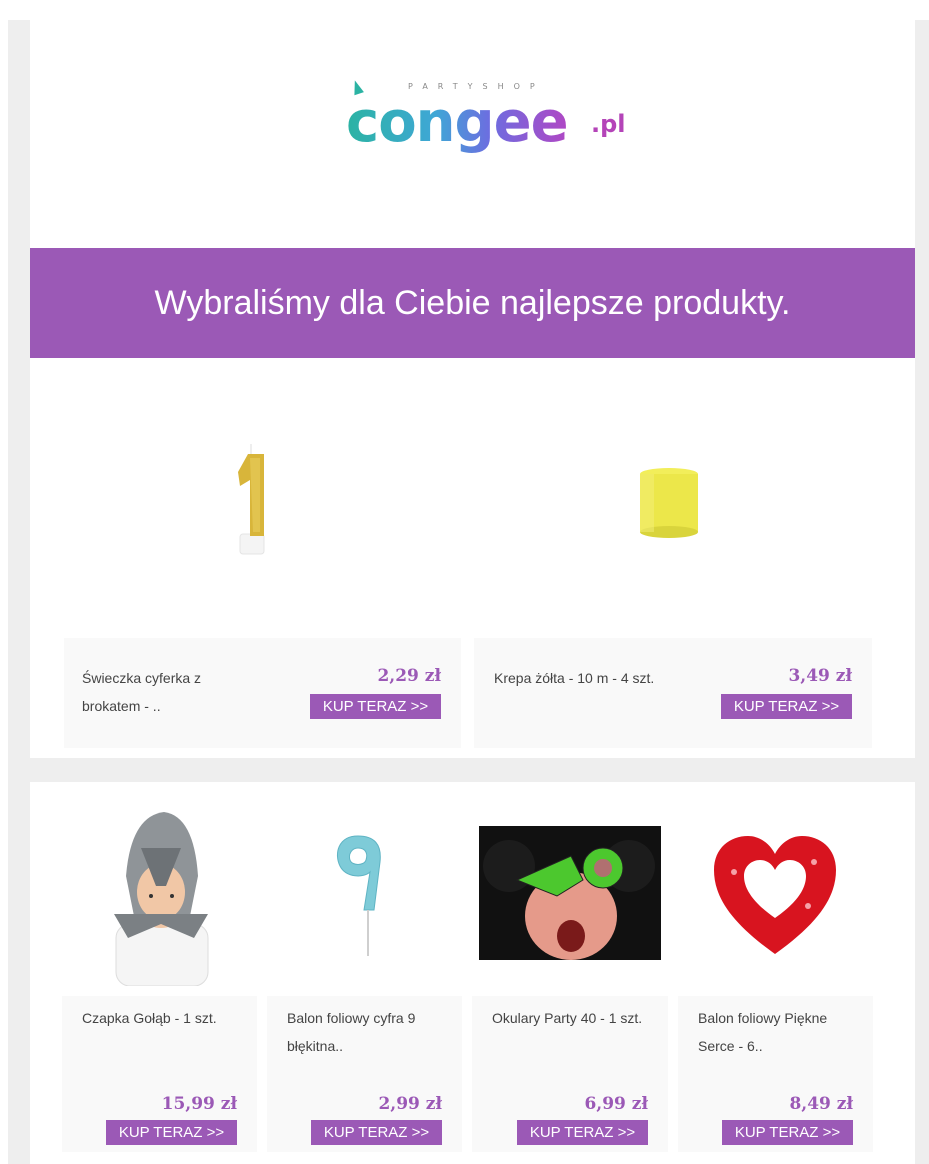 The width and height of the screenshot is (929, 1164). I want to click on product-price: 2,29 zł, so click(409, 676).